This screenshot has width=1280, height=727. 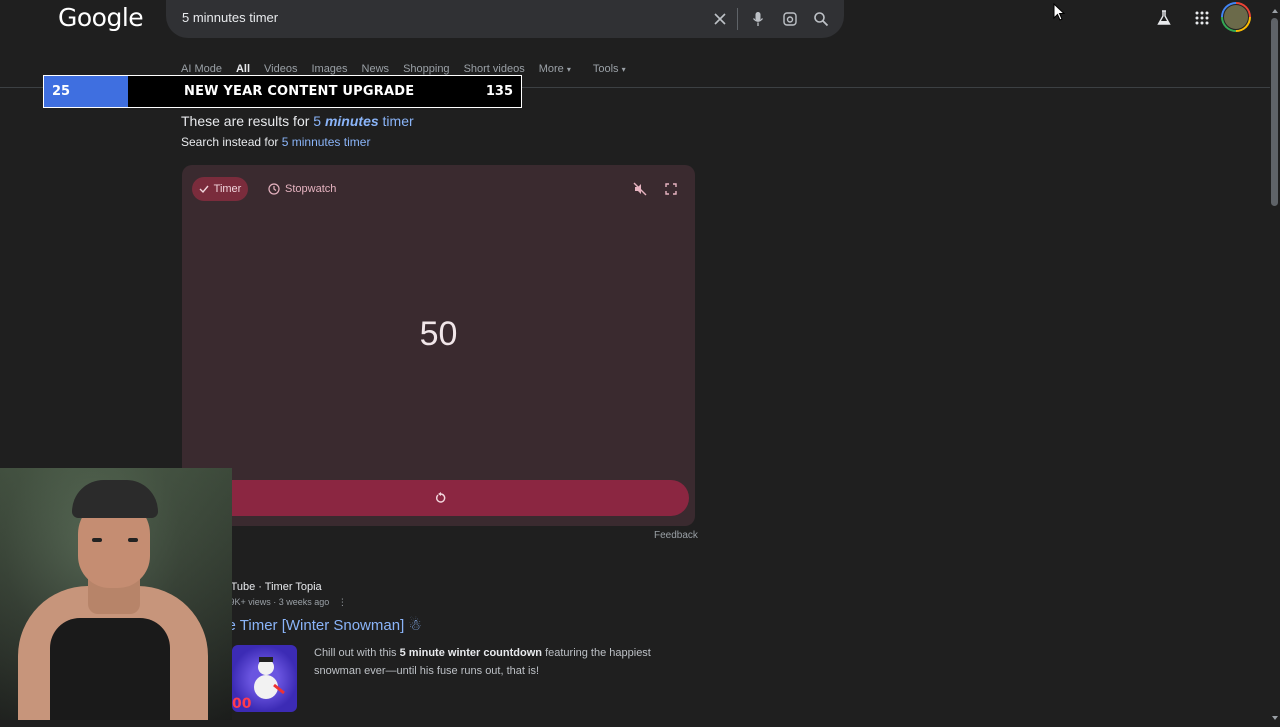 What do you see at coordinates (790, 19) in the screenshot?
I see `lens-icon` at bounding box center [790, 19].